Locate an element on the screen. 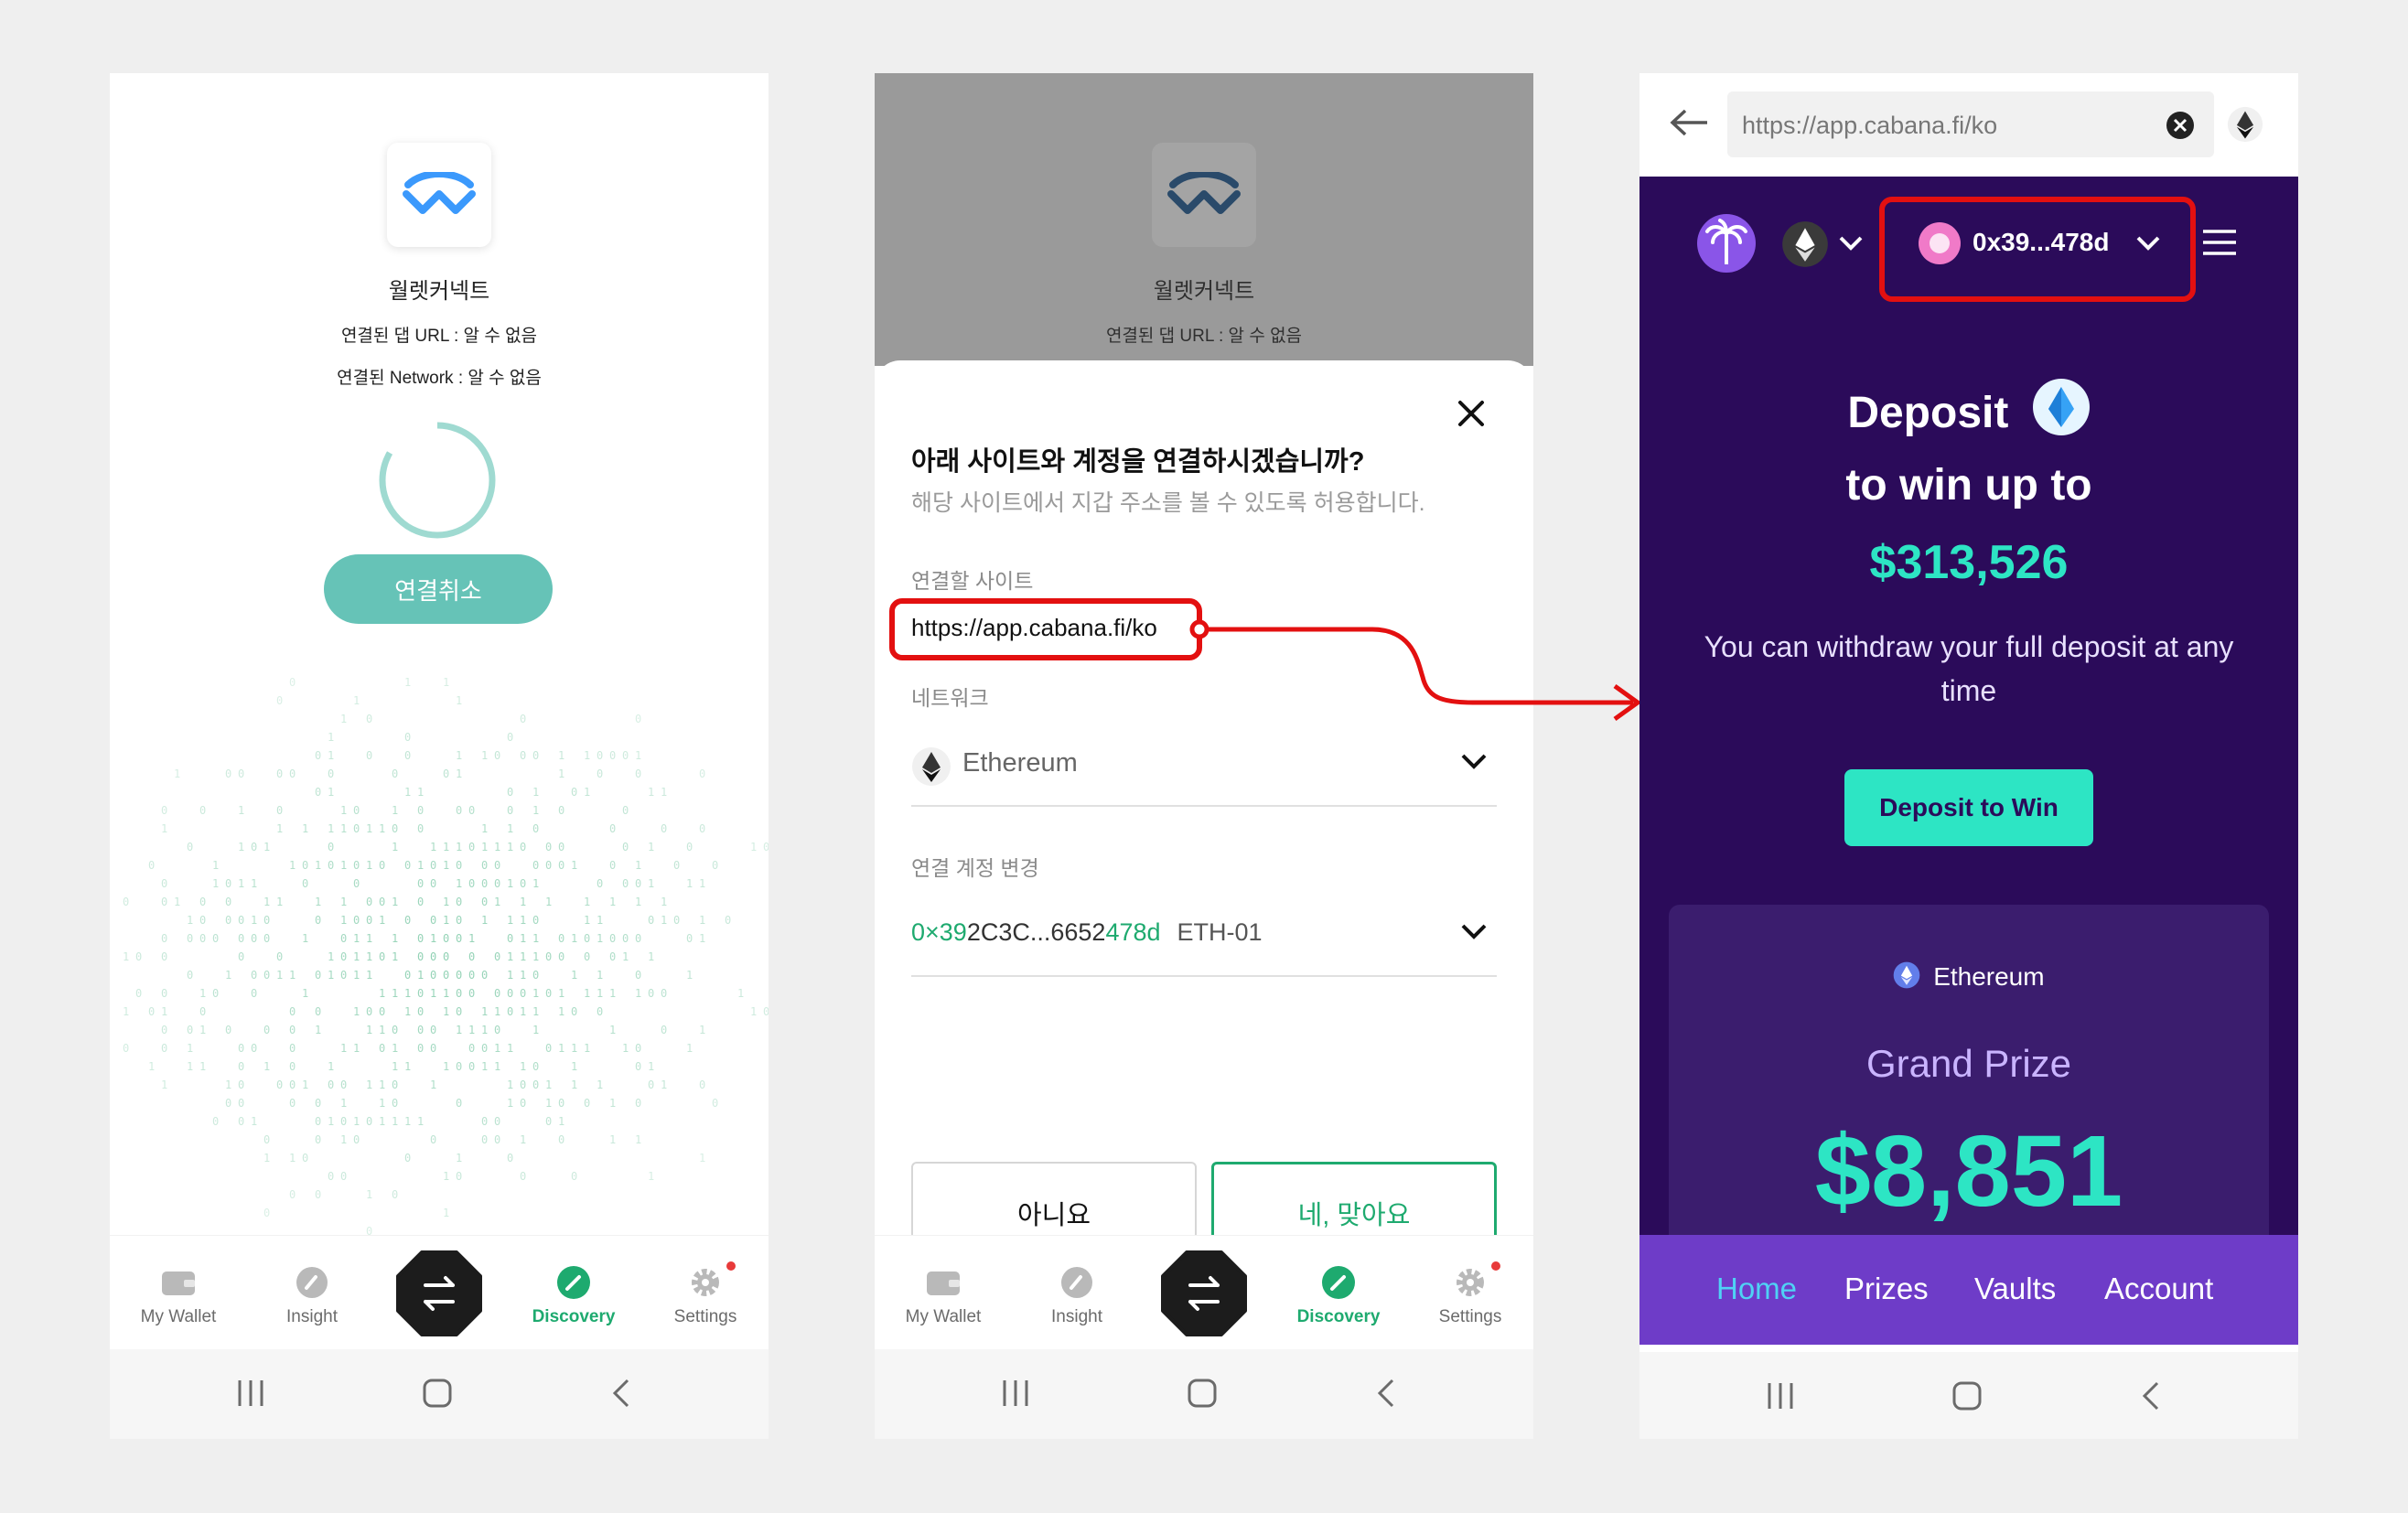 This screenshot has height=1513, width=2408. card-network: Ethereum is located at coordinates (1969, 976).